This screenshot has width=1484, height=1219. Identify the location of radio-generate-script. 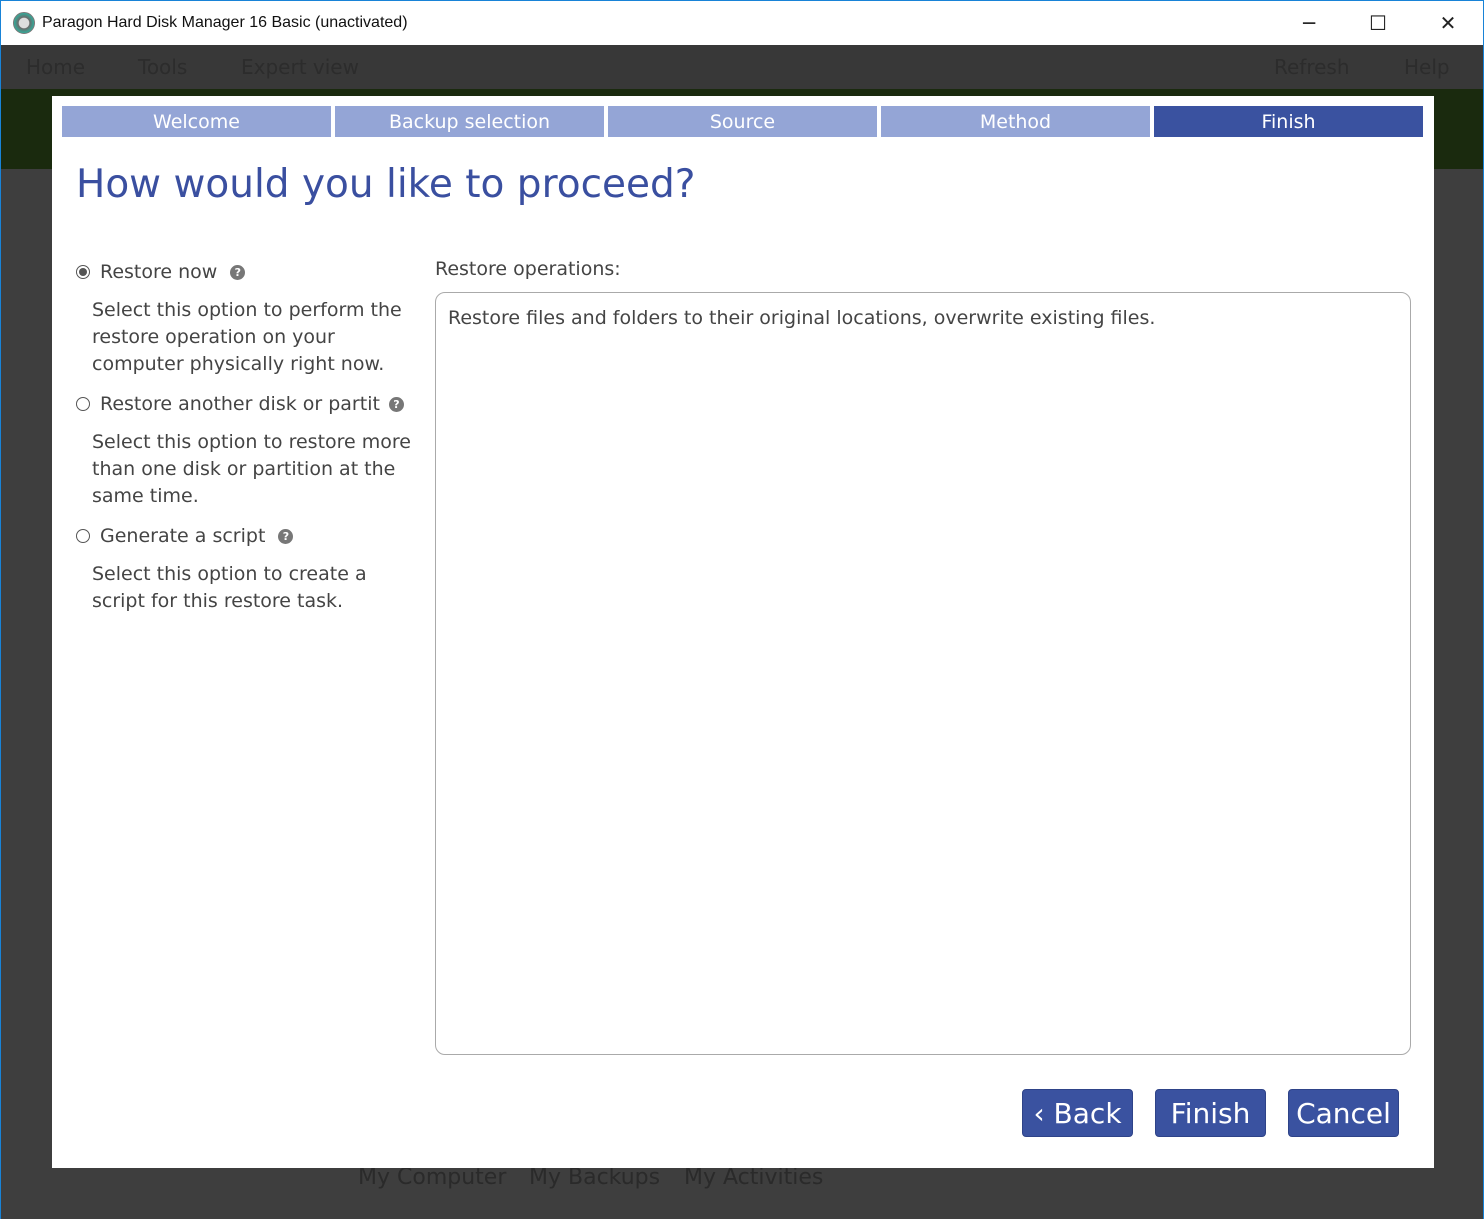
(83, 536).